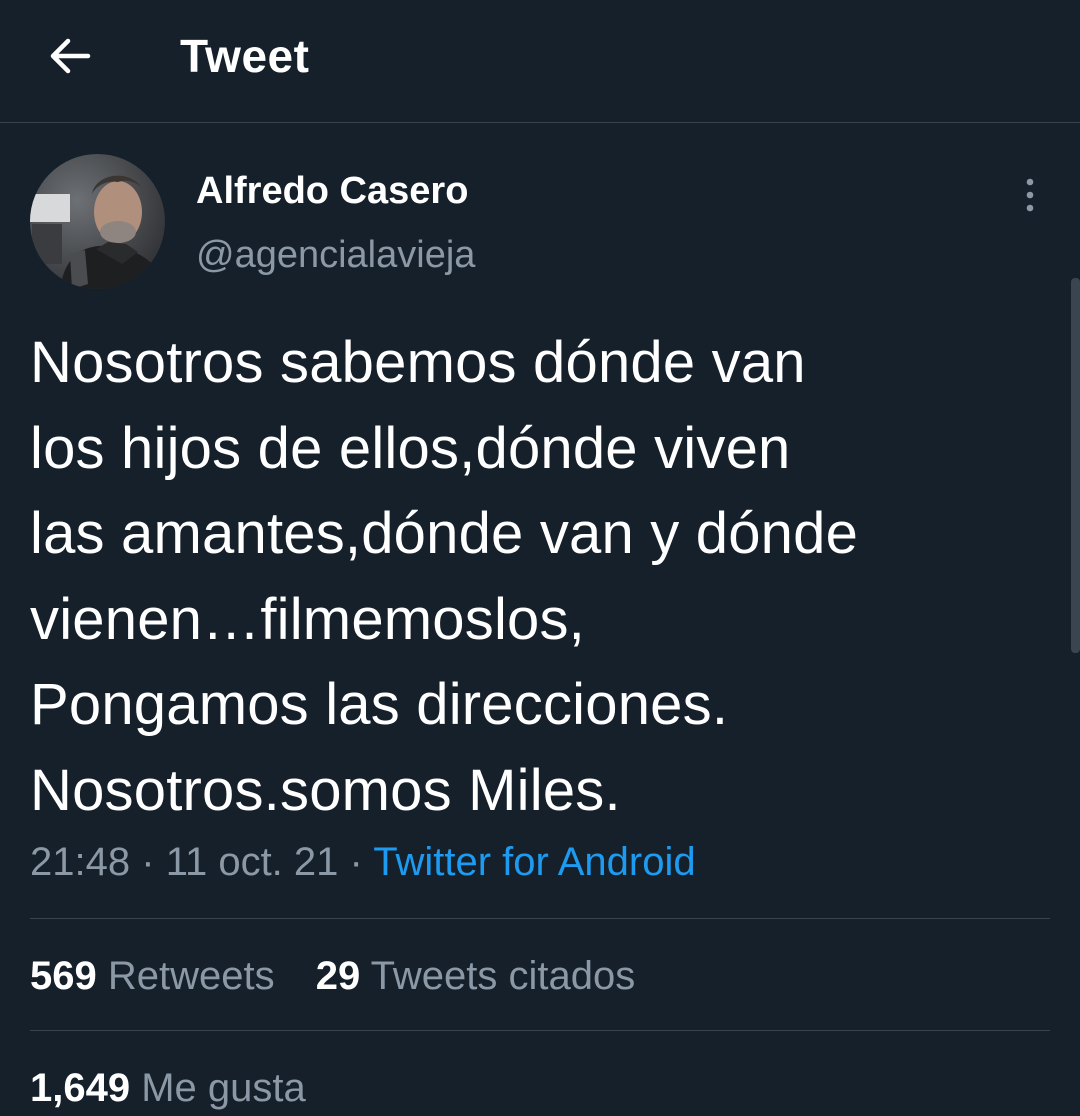 The width and height of the screenshot is (1080, 1116). What do you see at coordinates (97, 221) in the screenshot?
I see `avatar` at bounding box center [97, 221].